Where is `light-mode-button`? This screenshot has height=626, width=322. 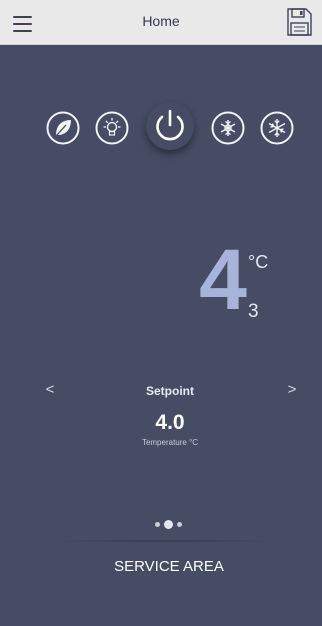 light-mode-button is located at coordinates (112, 128).